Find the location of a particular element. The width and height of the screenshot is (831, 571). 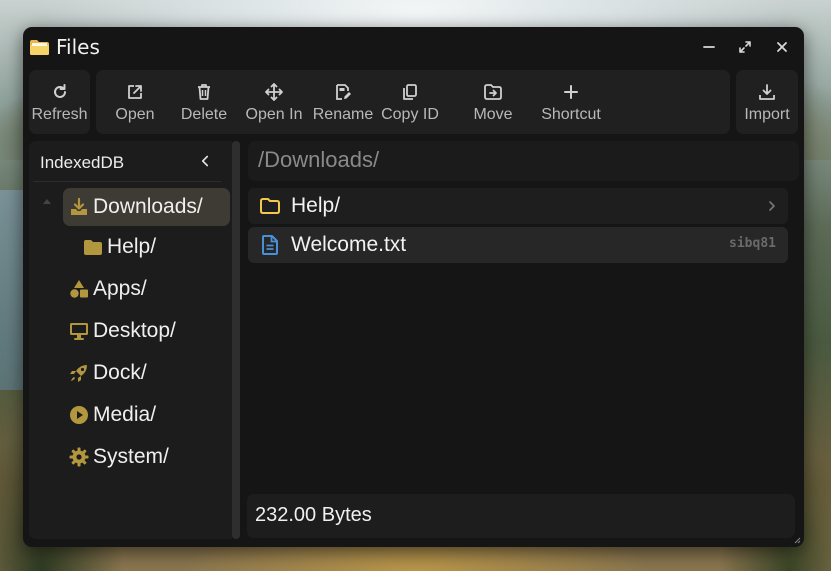

file-name: Welcome.txt is located at coordinates (349, 244).